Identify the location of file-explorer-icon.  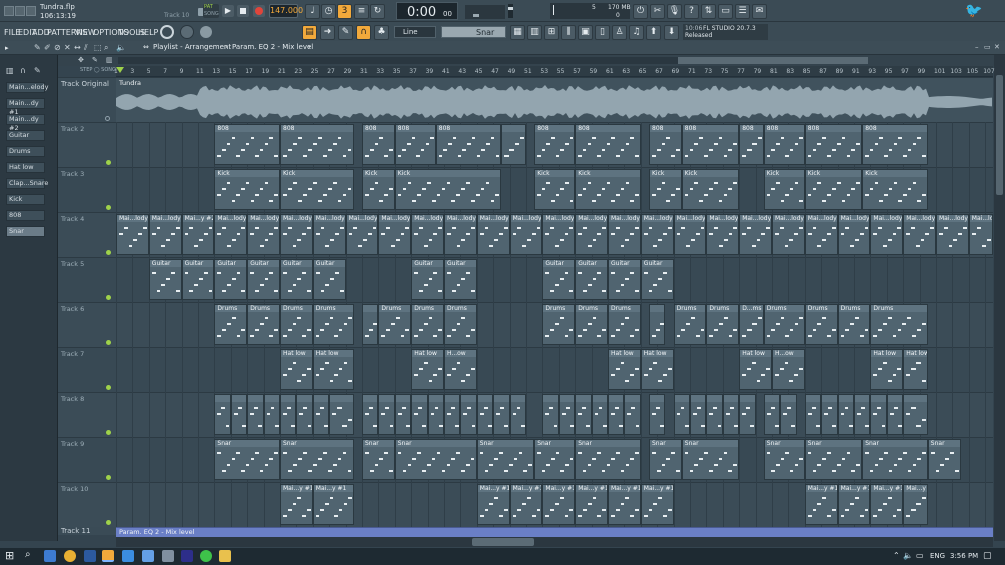
(225, 556).